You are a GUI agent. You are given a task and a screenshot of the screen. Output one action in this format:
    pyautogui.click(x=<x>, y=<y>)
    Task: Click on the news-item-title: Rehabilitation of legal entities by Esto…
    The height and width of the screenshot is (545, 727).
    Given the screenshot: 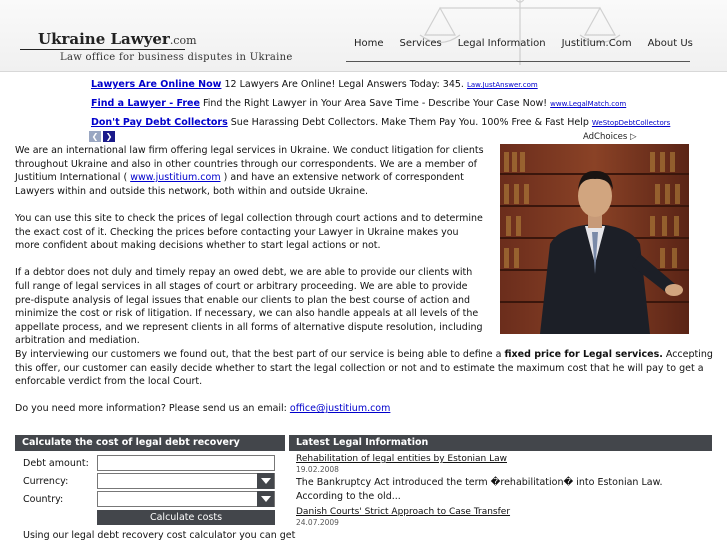 What is the action you would take?
    pyautogui.click(x=500, y=459)
    